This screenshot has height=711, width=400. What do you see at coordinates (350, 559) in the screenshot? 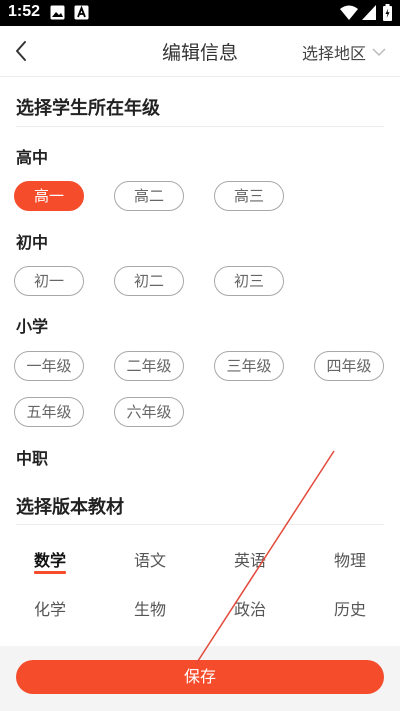
I see `subject-tab-physics: 物理` at bounding box center [350, 559].